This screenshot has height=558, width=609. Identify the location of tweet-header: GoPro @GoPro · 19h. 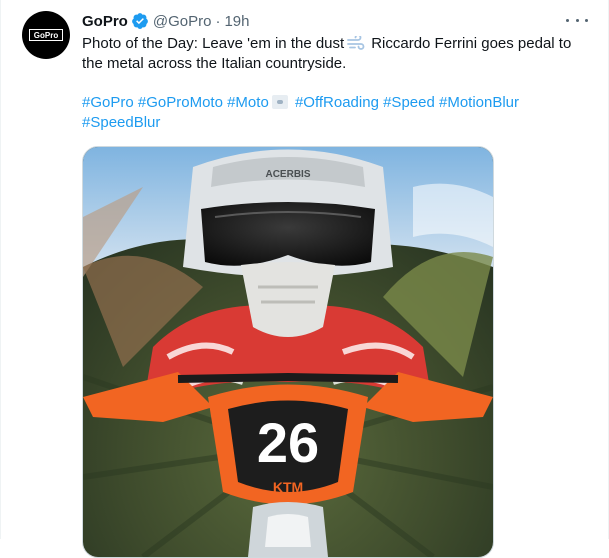
(165, 21).